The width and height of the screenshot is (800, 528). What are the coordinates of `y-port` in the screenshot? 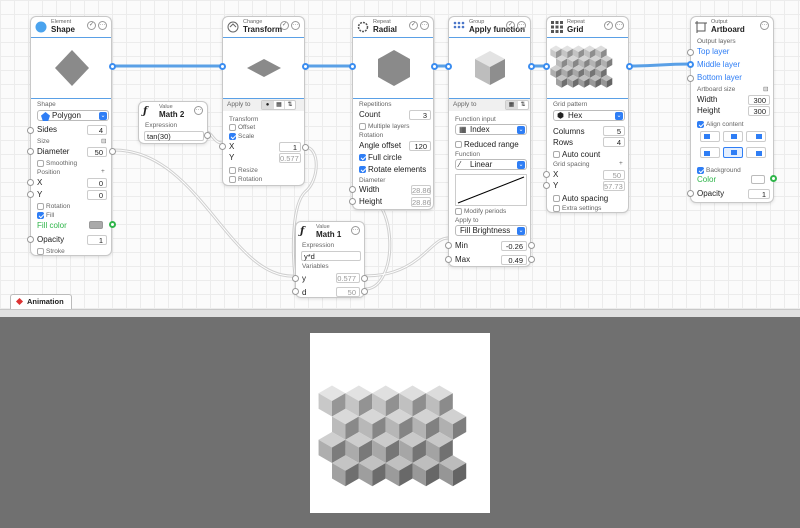 It's located at (30, 194).